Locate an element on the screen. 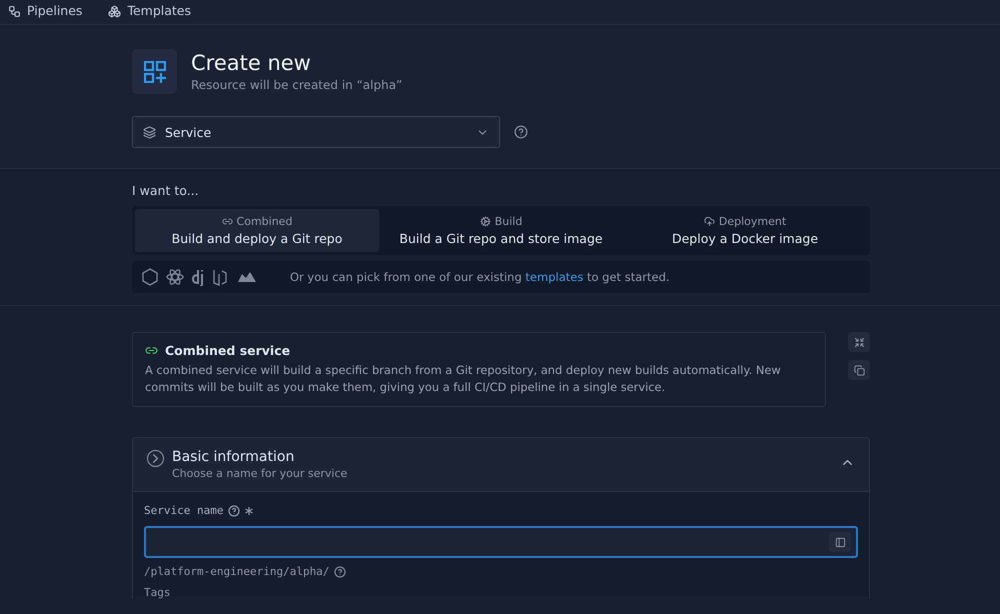 The image size is (1000, 614). card-description: A combined service will build a specific branch from a Git repository, and deploy new builds automatically. New commits will be built as you make them, giving you a full CI/CD pipeline in a single service. is located at coordinates (463, 379).